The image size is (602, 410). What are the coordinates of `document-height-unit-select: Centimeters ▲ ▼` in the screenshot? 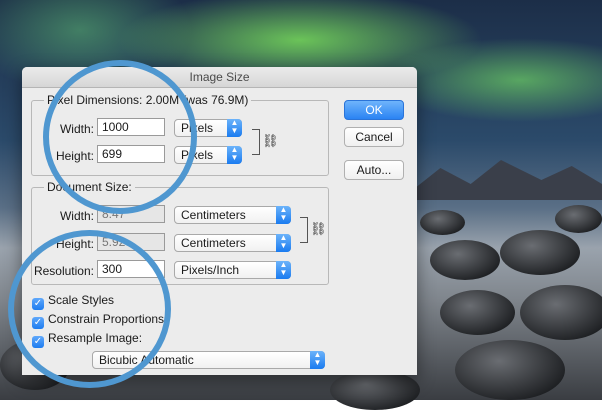 It's located at (232, 243).